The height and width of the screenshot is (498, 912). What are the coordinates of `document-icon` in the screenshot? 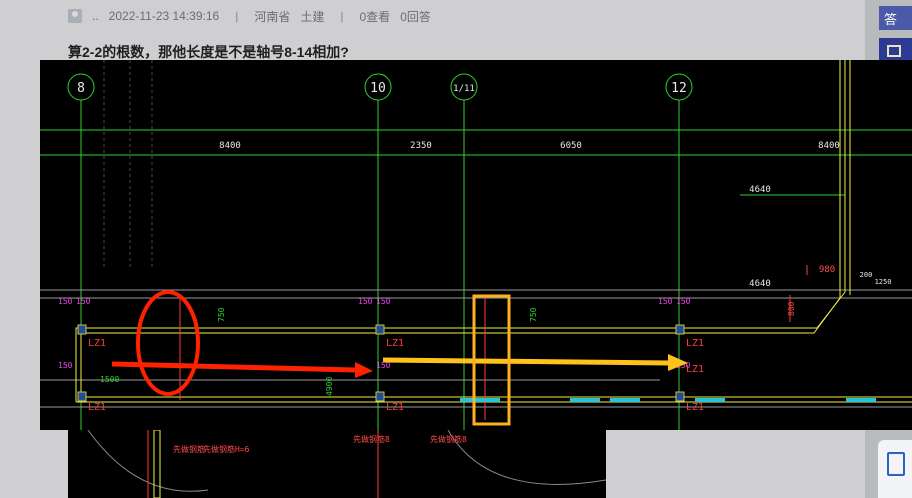 It's located at (895, 469).